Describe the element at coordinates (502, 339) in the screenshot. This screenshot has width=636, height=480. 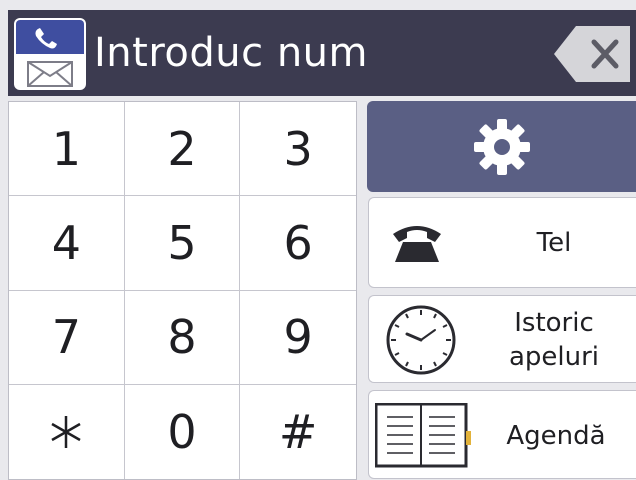
I see `call-history-button: Istoric apeluri` at that location.